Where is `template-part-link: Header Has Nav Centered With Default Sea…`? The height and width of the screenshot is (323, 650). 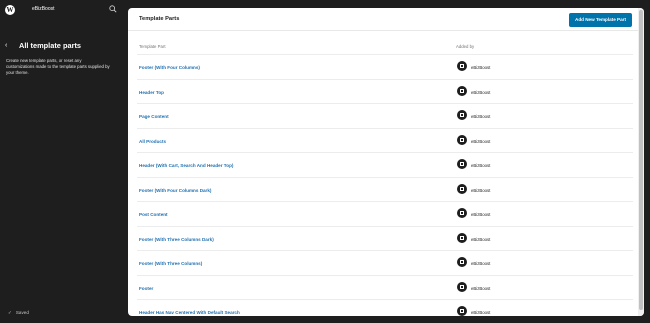 template-part-link: Header Has Nav Centered With Default Sea… is located at coordinates (189, 312).